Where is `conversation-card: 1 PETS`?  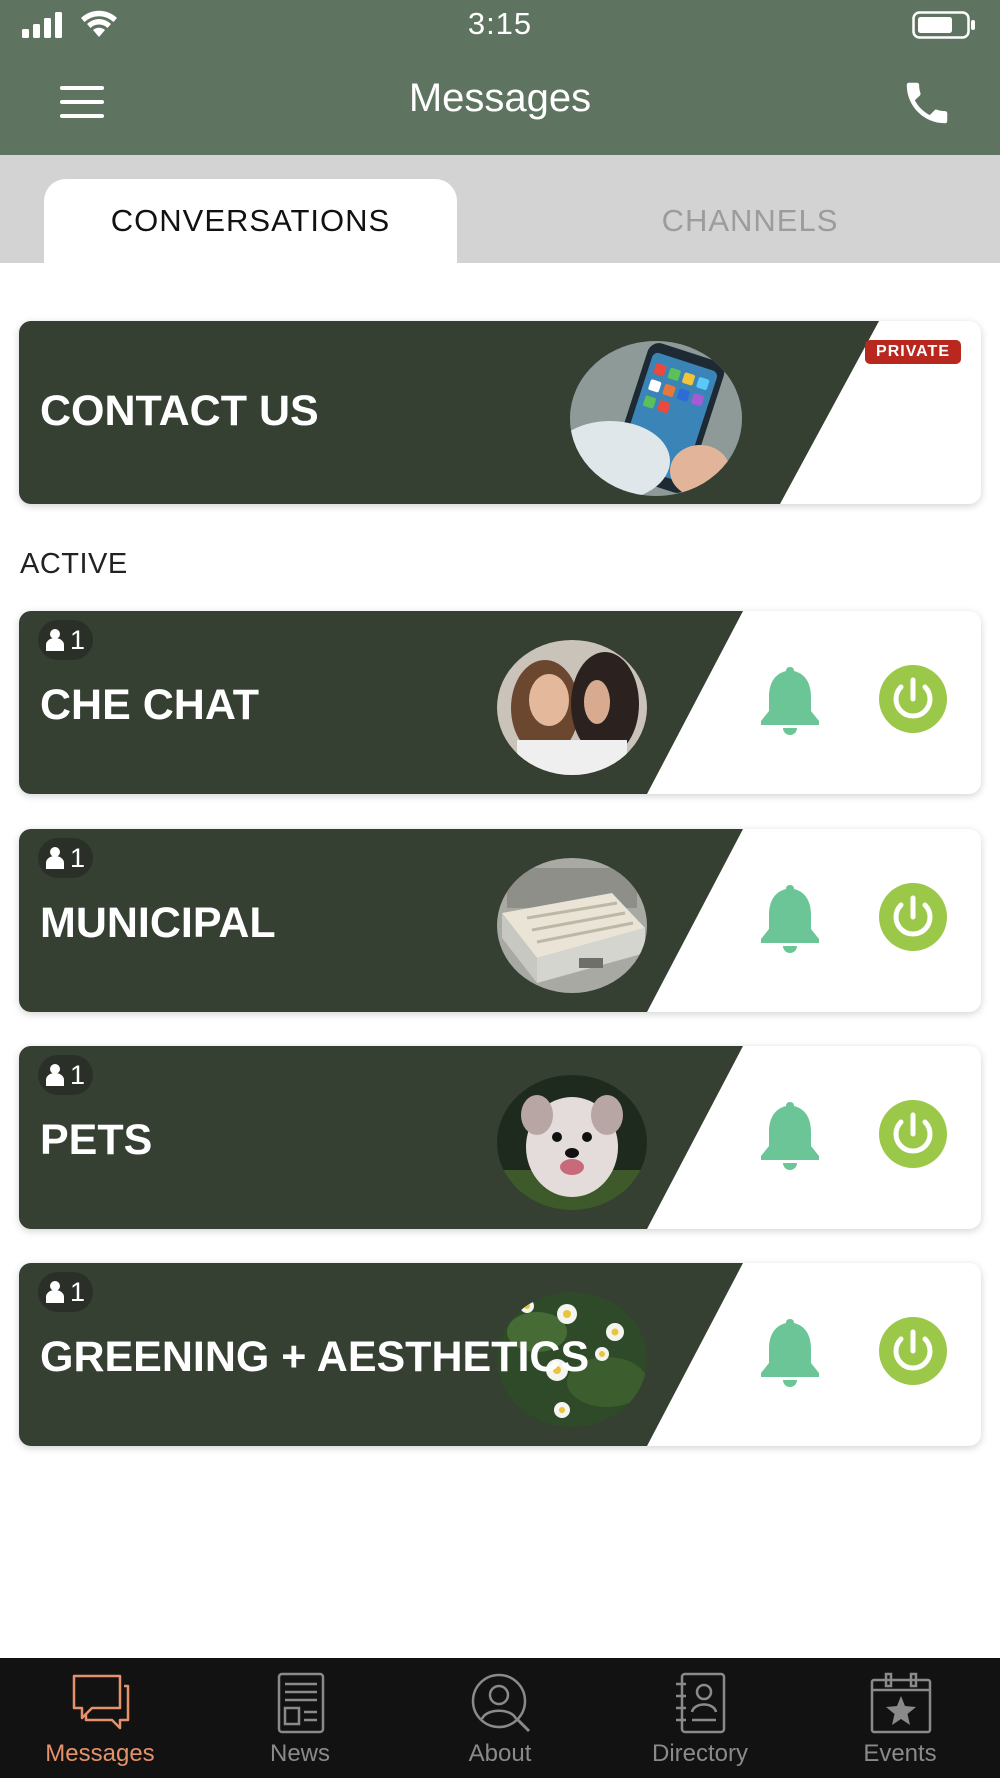
conversation-card: 1 PETS is located at coordinates (500, 1137).